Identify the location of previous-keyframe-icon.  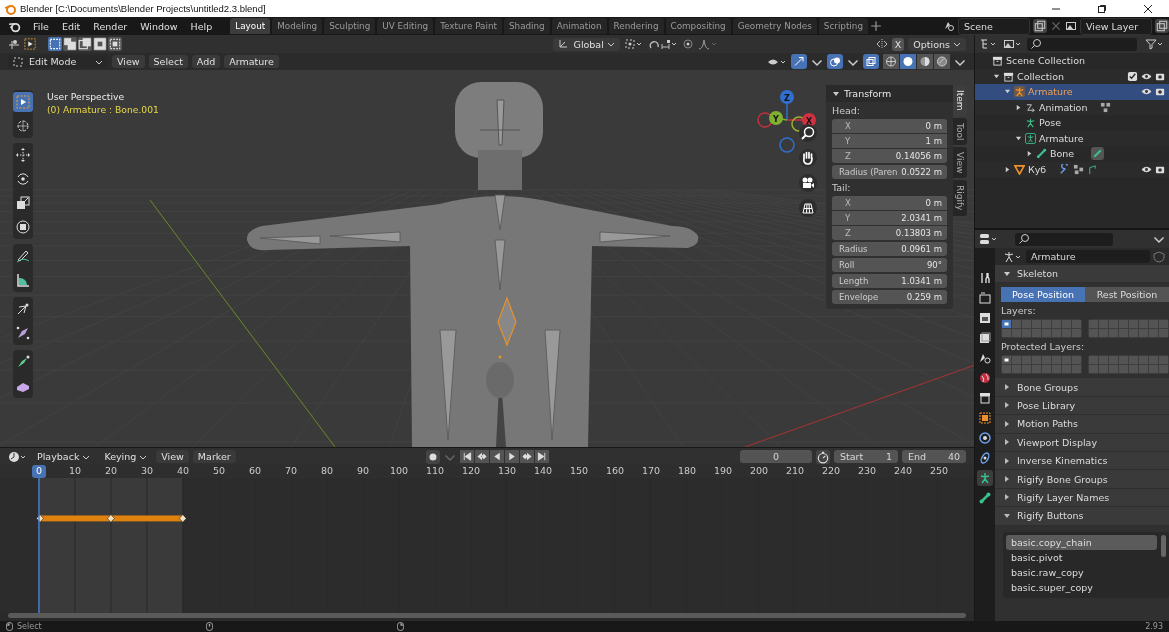
(482, 456).